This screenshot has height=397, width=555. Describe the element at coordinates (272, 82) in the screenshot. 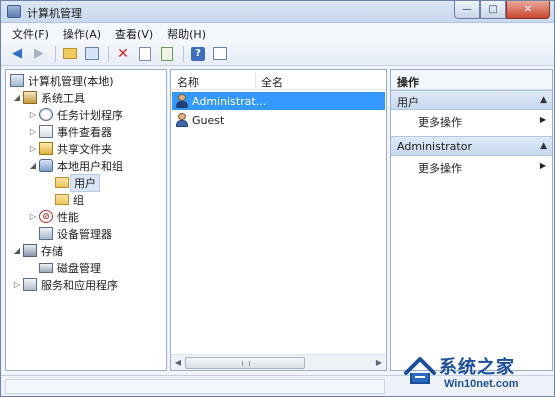

I see `column-header-fullname: 全名` at that location.